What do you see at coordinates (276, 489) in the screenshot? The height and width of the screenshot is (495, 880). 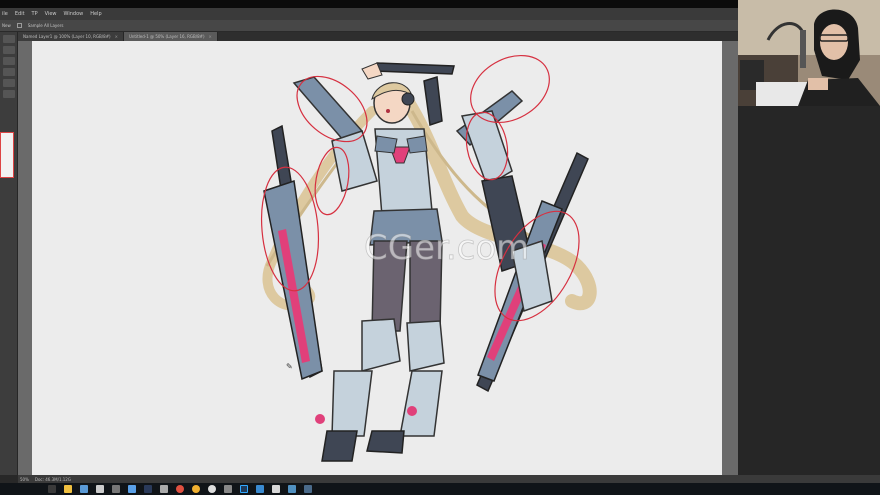 I see `app-icon` at bounding box center [276, 489].